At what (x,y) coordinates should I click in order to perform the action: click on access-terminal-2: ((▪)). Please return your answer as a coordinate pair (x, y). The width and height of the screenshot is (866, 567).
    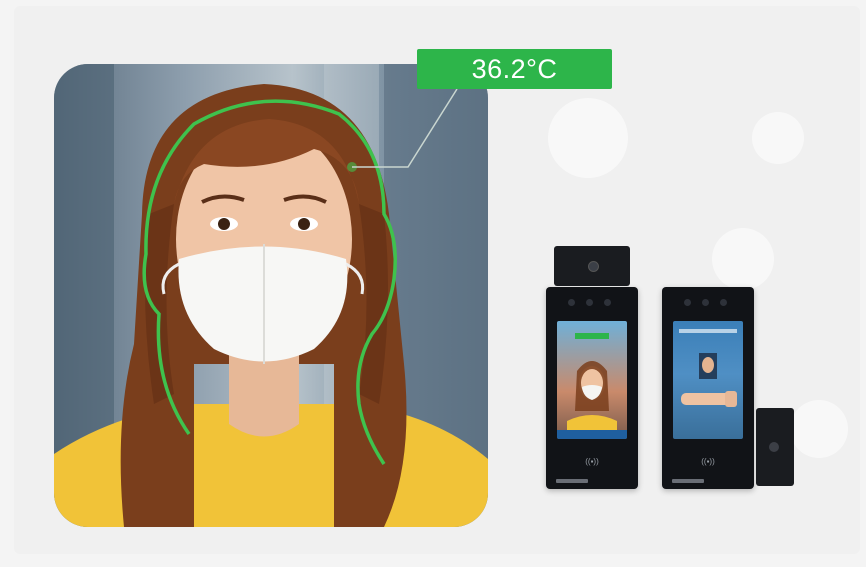
    Looking at the image, I should click on (708, 388).